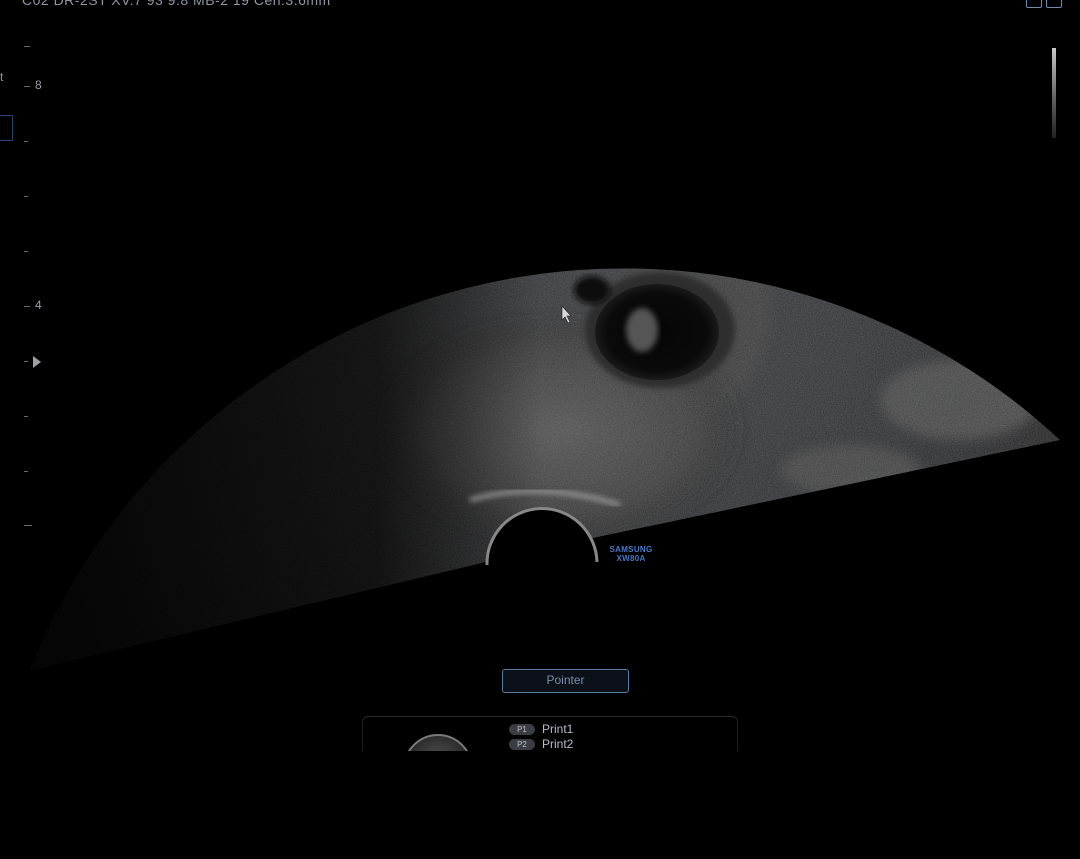 The width and height of the screenshot is (1080, 859). What do you see at coordinates (631, 549) in the screenshot?
I see `watermark-line1: SAMSUNG` at bounding box center [631, 549].